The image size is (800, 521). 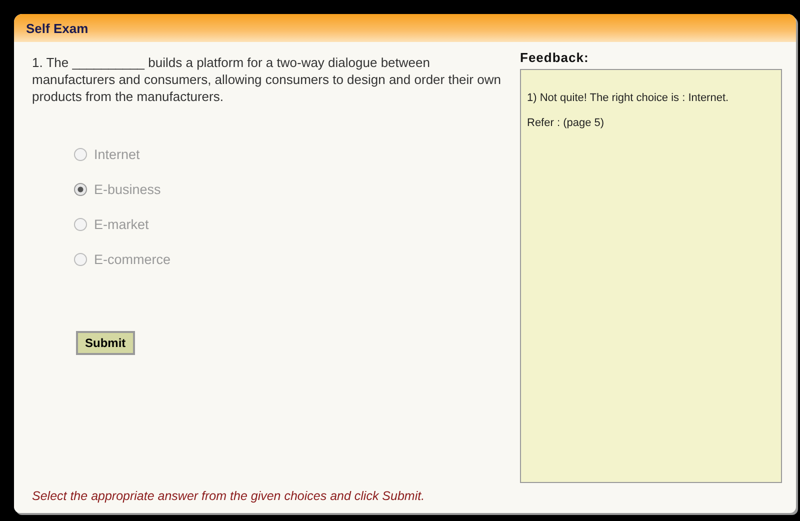 I want to click on panel-title: Self Exam, so click(x=57, y=28).